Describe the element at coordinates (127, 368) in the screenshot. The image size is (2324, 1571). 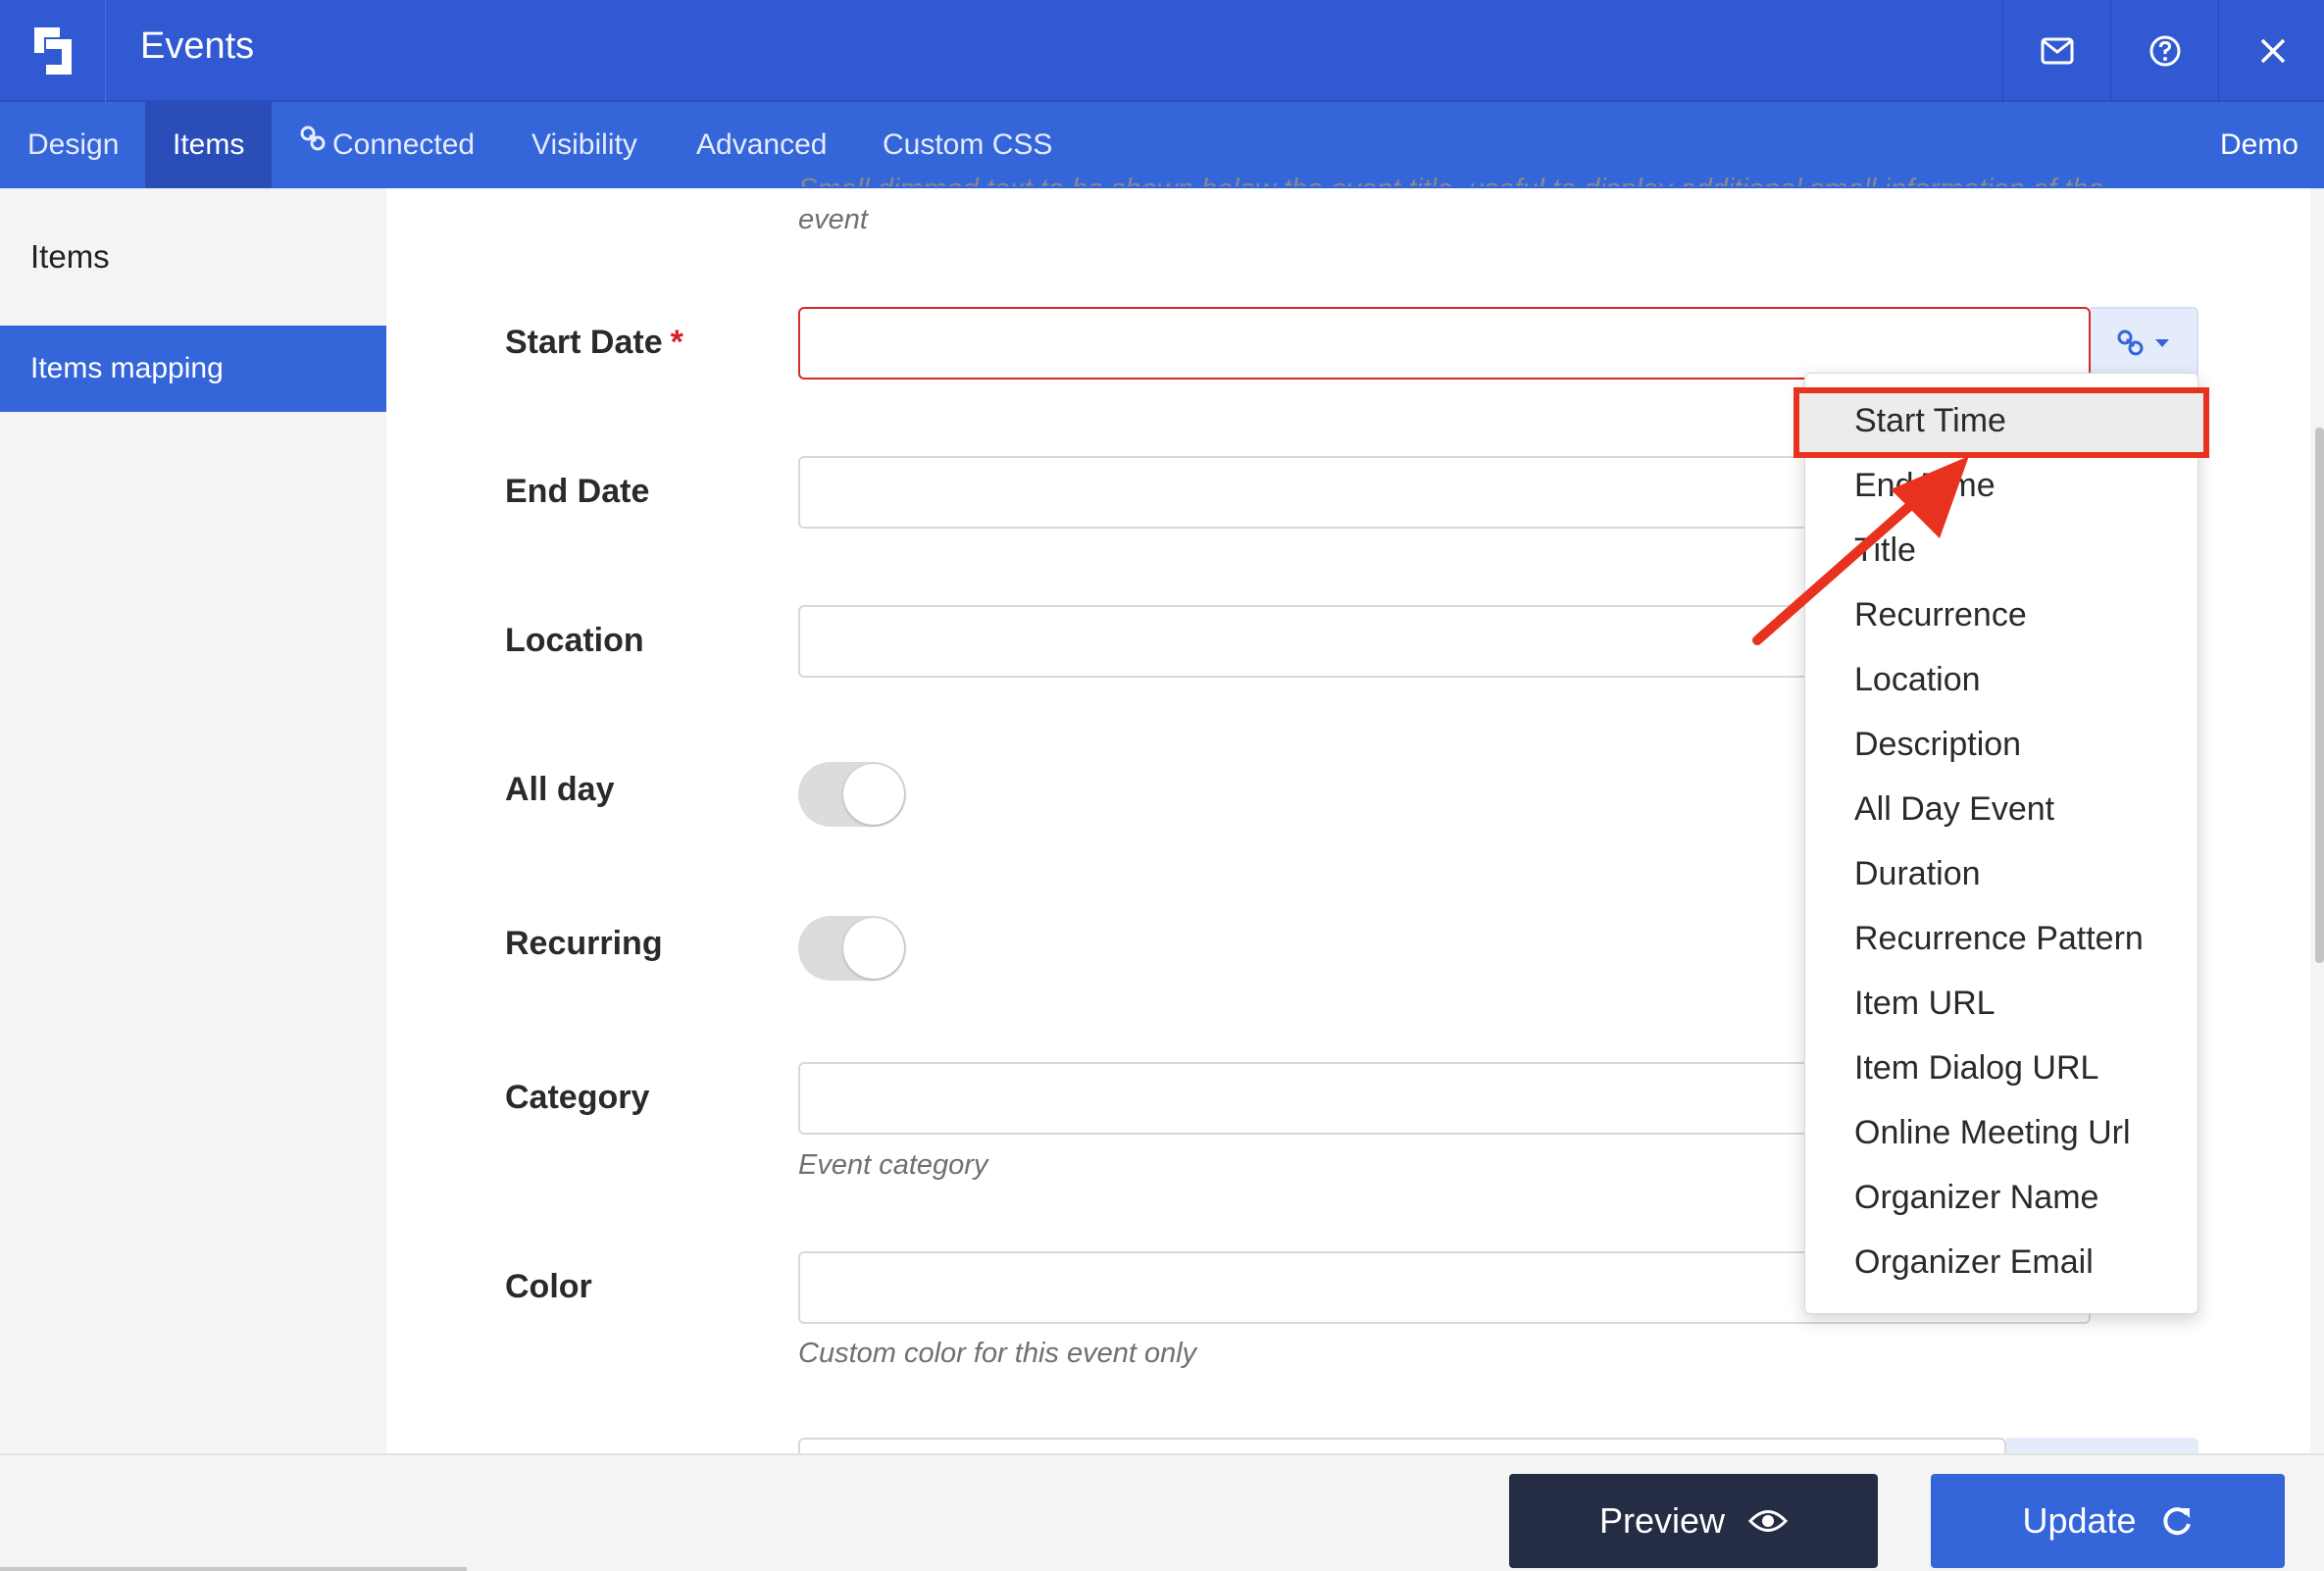
I see `sidebar-item-label: Items mapping` at that location.